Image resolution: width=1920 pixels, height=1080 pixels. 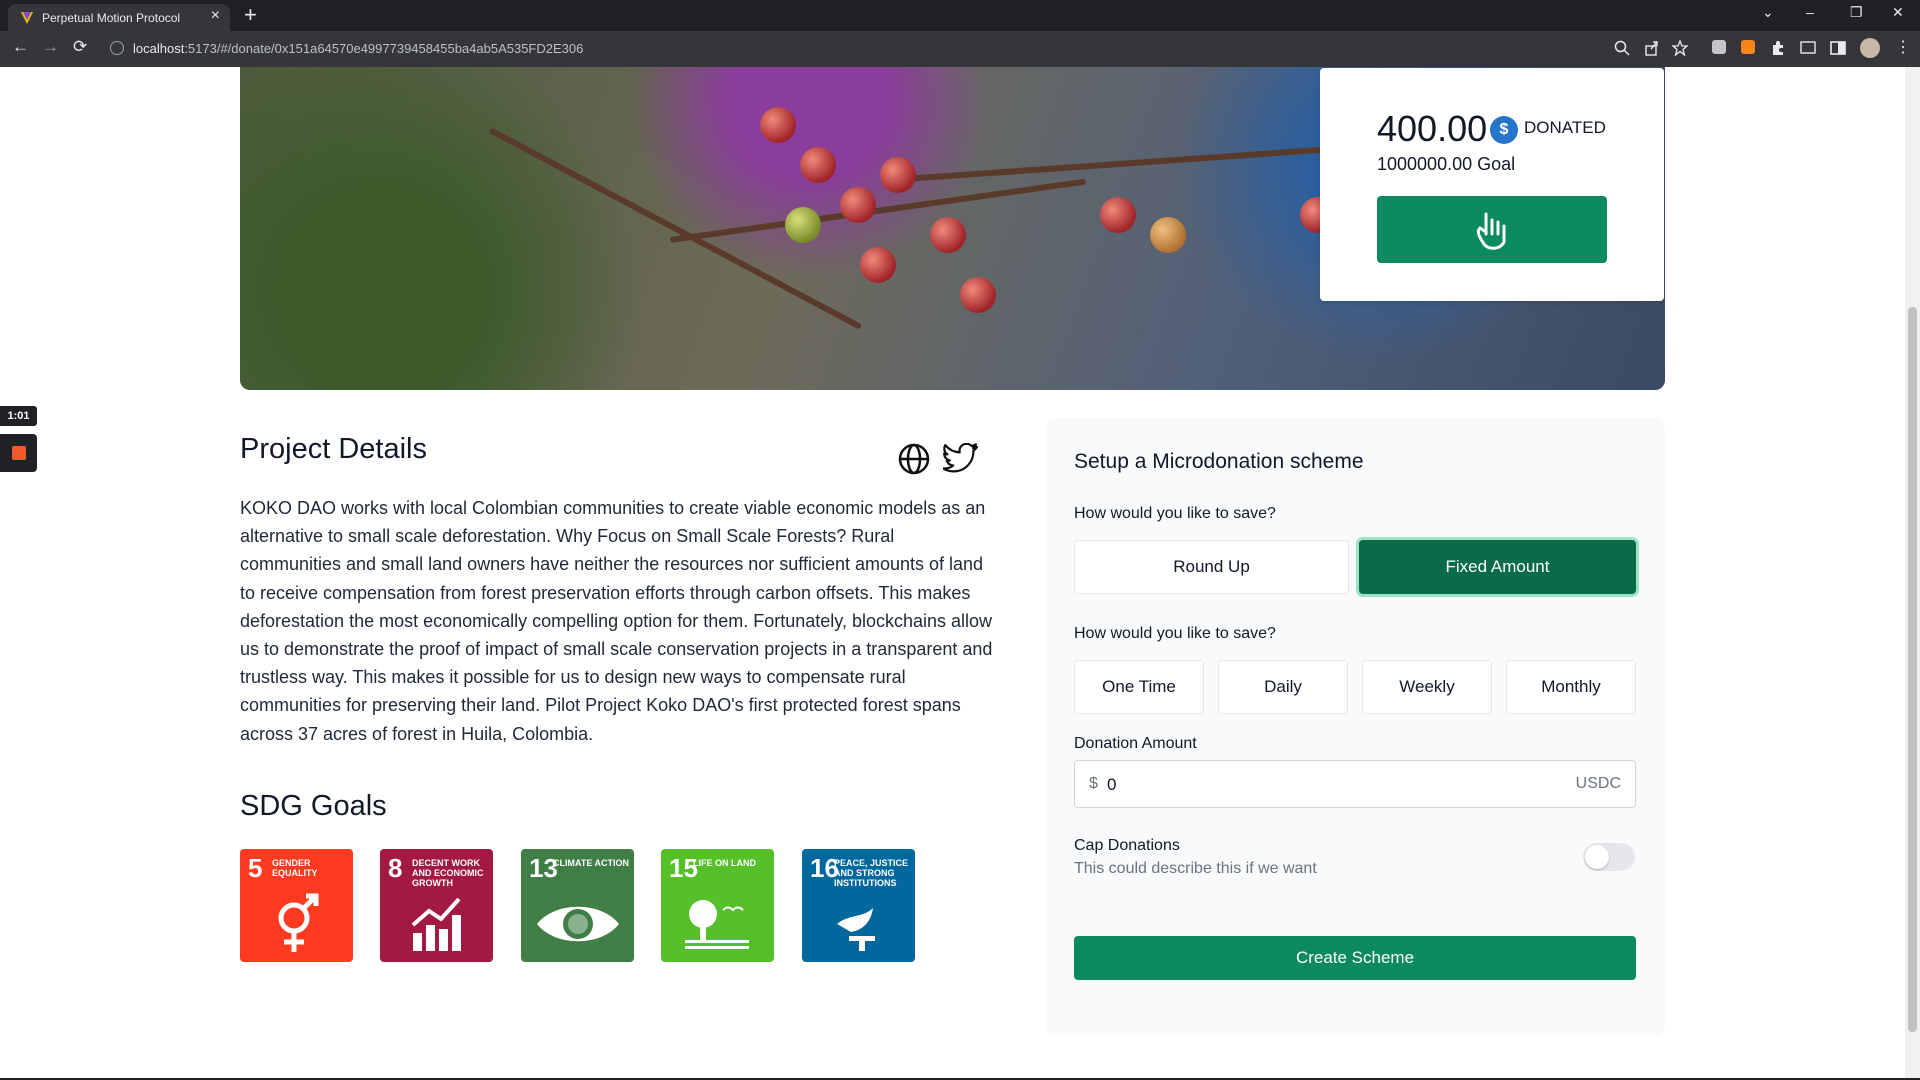 I want to click on donate-button, so click(x=1492, y=229).